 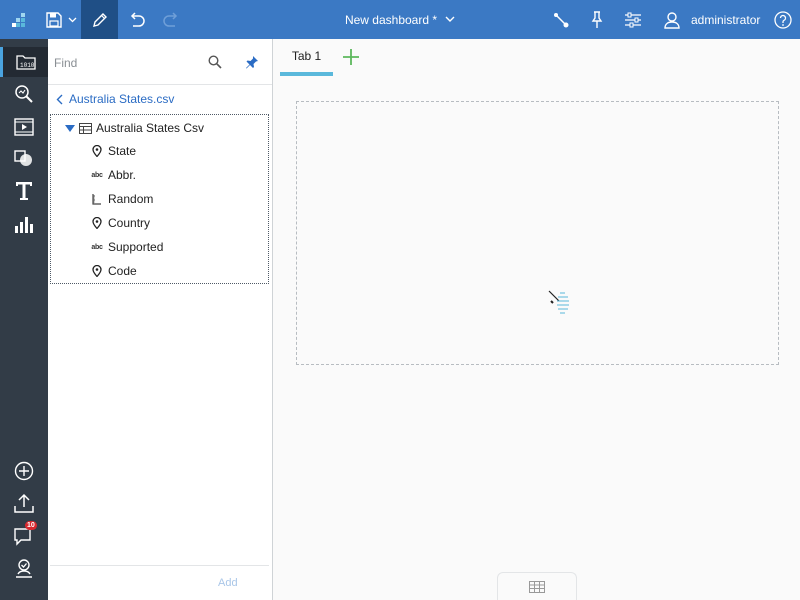 What do you see at coordinates (70, 128) in the screenshot?
I see `expand-triangle-icon` at bounding box center [70, 128].